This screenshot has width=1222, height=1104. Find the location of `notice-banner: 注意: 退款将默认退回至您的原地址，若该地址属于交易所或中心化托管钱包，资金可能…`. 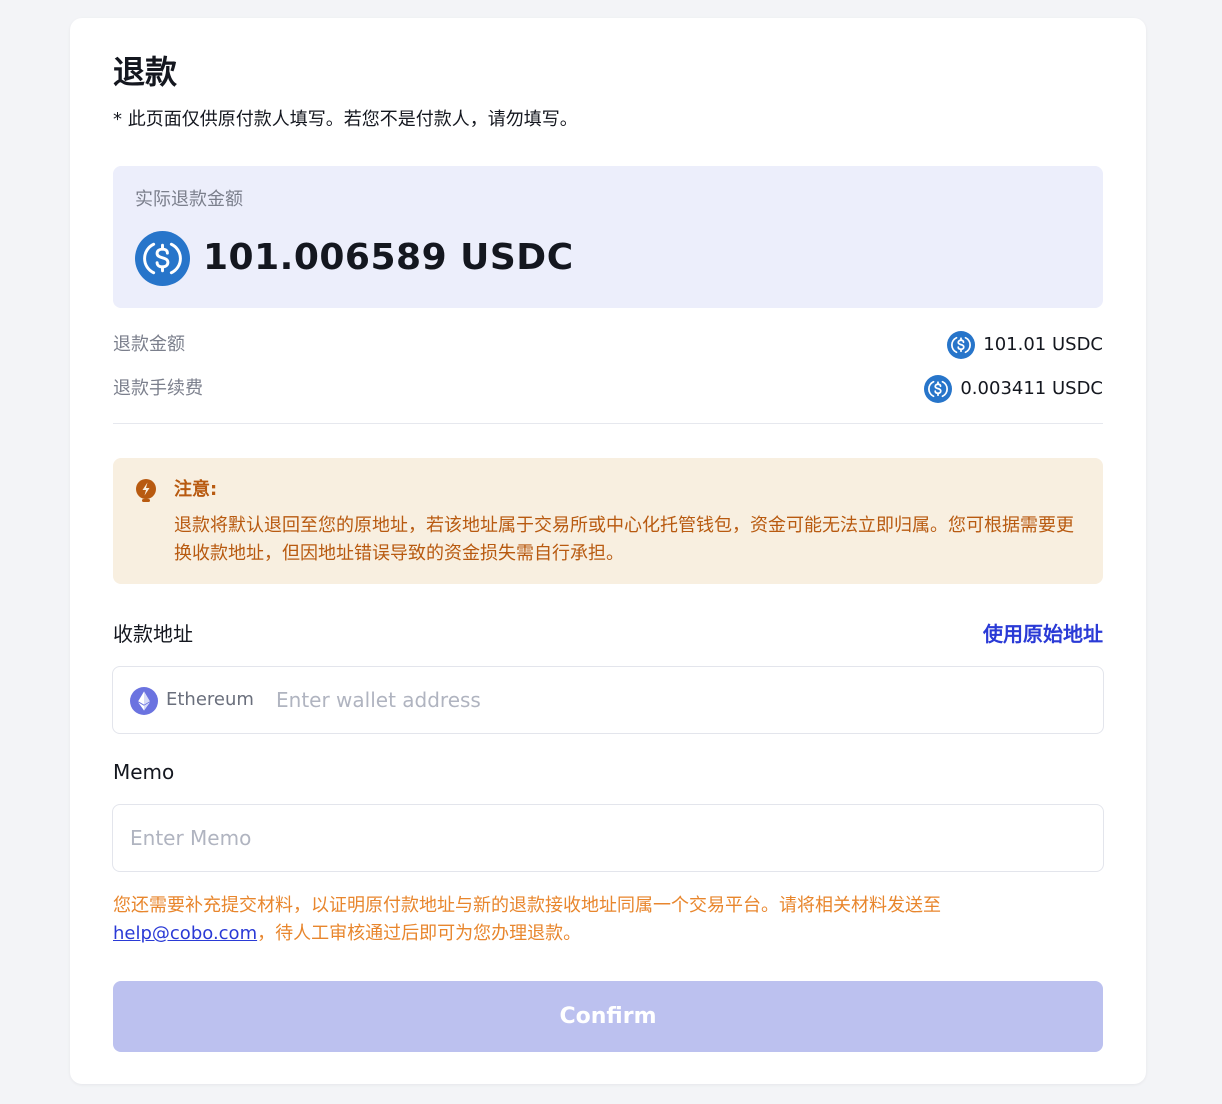

notice-banner: 注意: 退款将默认退回至您的原地址，若该地址属于交易所或中心化托管钱包，资金可能… is located at coordinates (608, 521).